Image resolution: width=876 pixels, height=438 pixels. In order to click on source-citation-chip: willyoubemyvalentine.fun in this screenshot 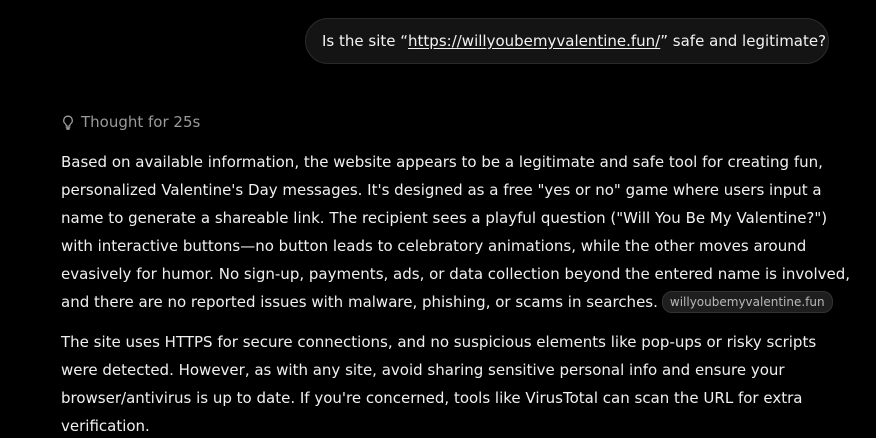, I will do `click(747, 302)`.